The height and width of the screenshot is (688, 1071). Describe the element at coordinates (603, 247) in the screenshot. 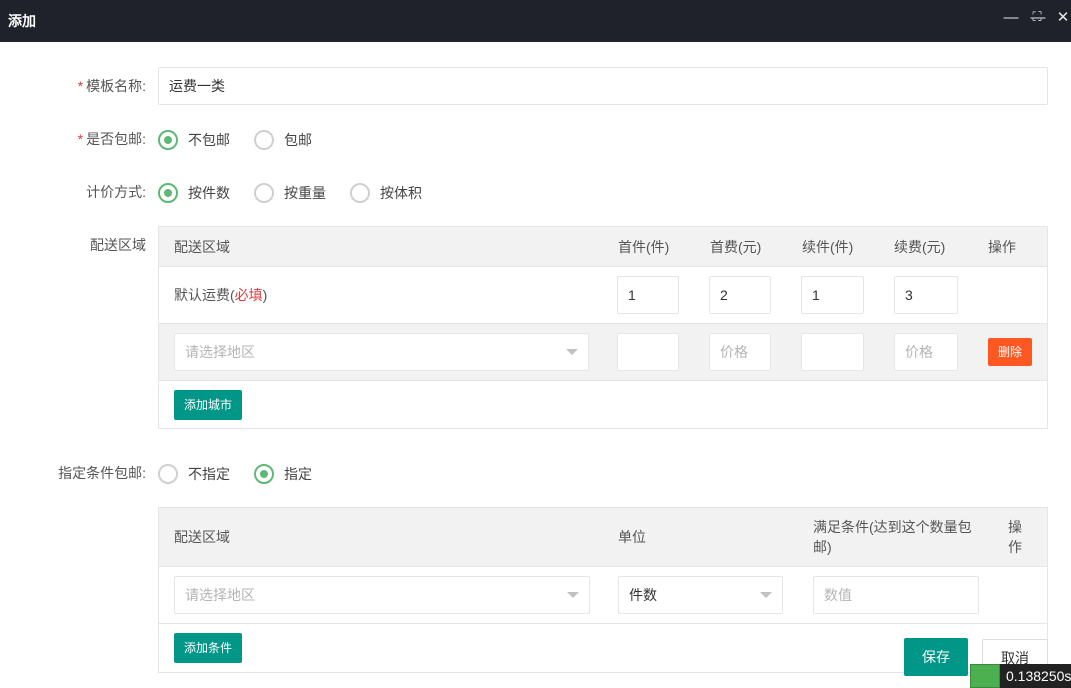

I see `table-header-row: 配送区域 首件(件) 首费(元) 续件(件) 续费(元) 操作` at that location.